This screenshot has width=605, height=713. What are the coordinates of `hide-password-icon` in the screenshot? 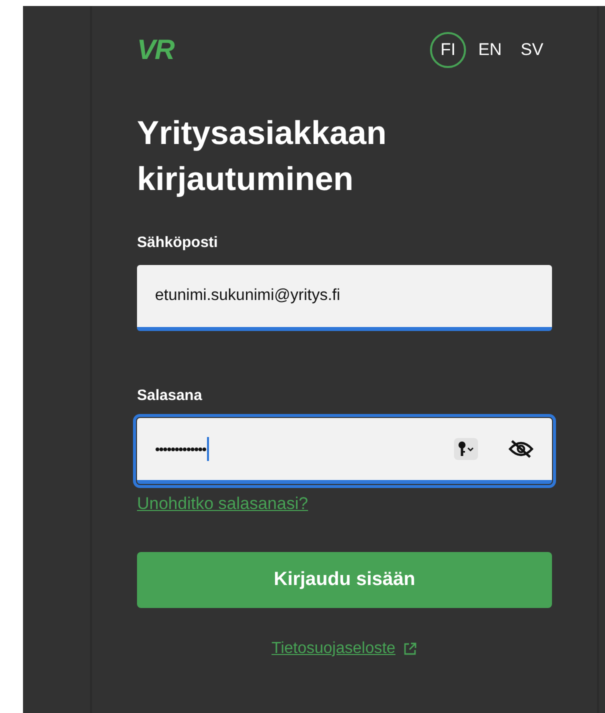 It's located at (521, 449).